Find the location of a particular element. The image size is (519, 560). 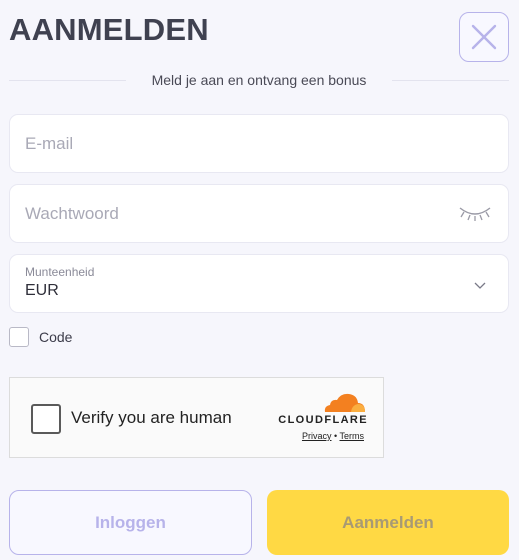

email-input is located at coordinates (235, 143).